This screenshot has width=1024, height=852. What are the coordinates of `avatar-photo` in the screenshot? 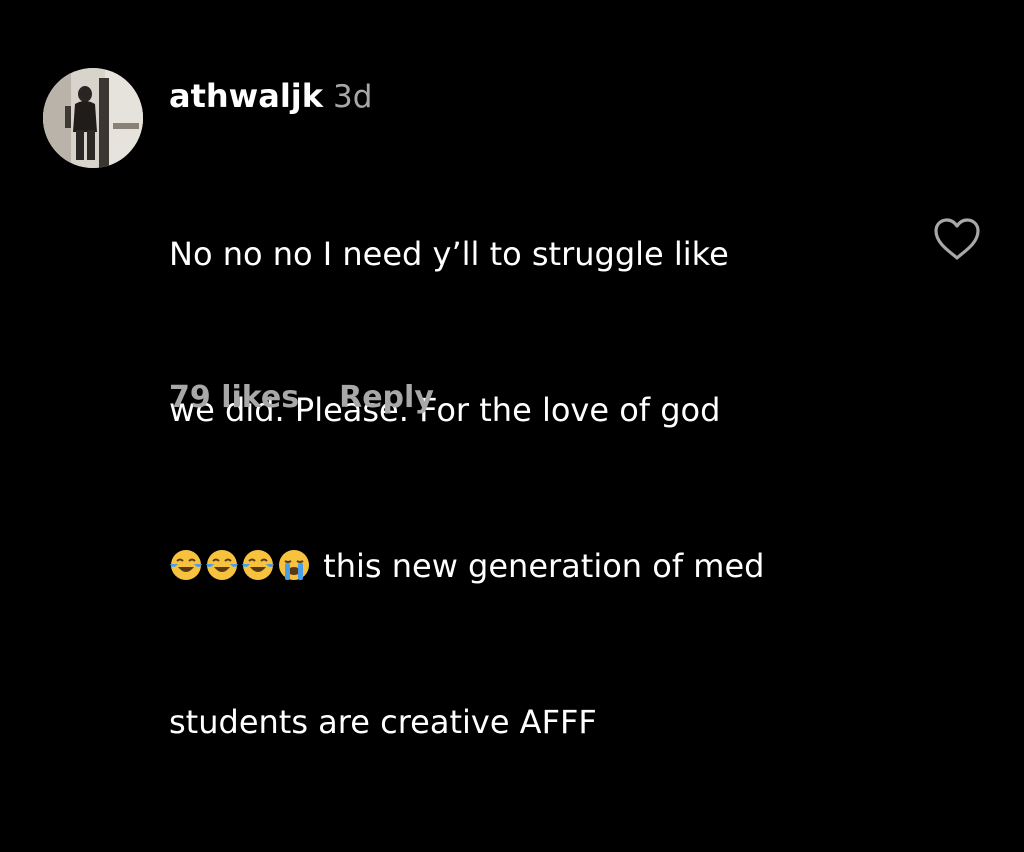 It's located at (93, 118).